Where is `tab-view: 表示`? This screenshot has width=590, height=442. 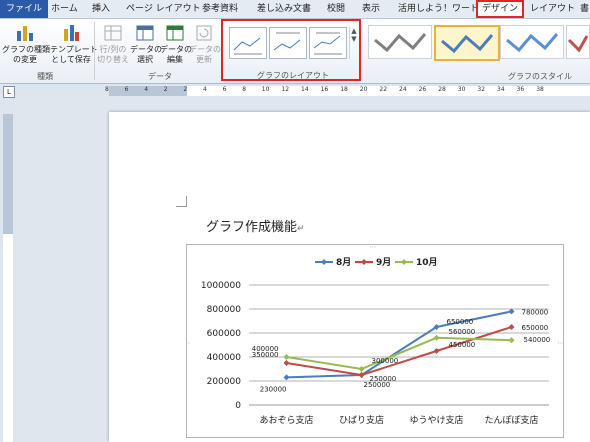
tab-view: 表示 is located at coordinates (371, 9).